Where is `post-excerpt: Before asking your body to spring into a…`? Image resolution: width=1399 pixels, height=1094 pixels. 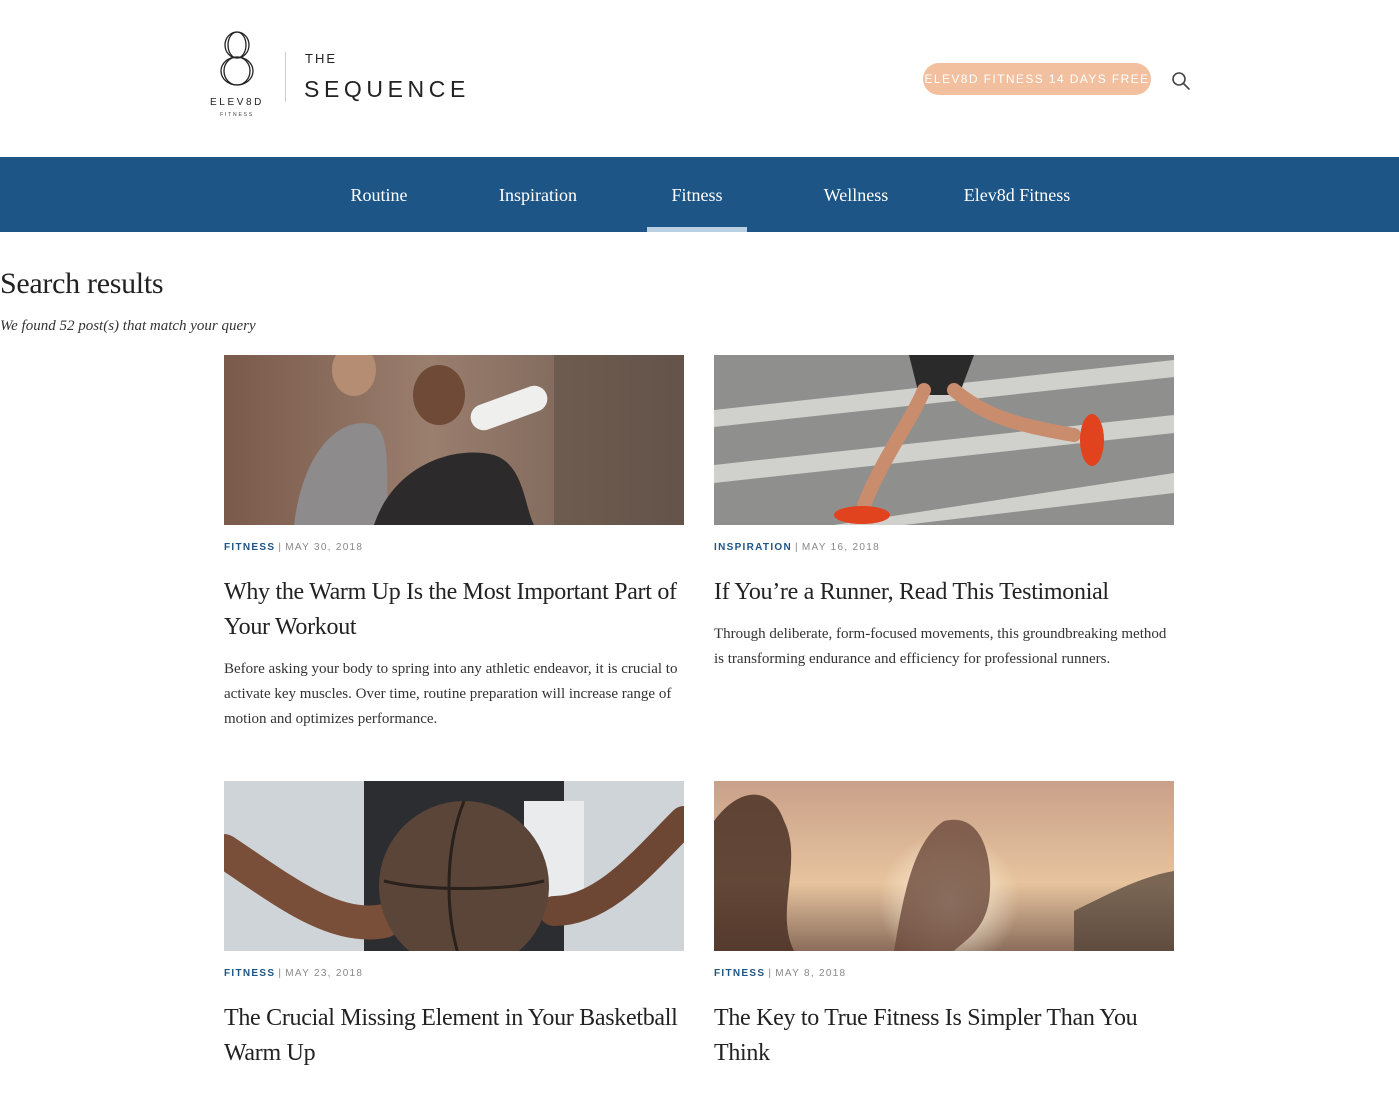
post-excerpt: Before asking your body to spring into a… is located at coordinates (451, 694).